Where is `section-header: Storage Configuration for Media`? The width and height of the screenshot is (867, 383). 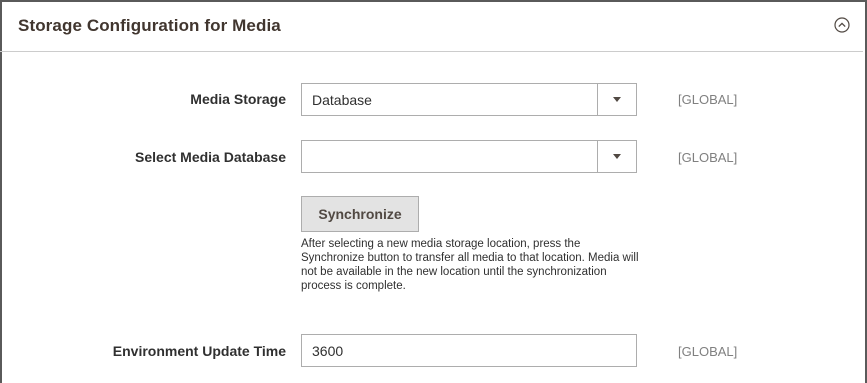
section-header: Storage Configuration for Media is located at coordinates (431, 26).